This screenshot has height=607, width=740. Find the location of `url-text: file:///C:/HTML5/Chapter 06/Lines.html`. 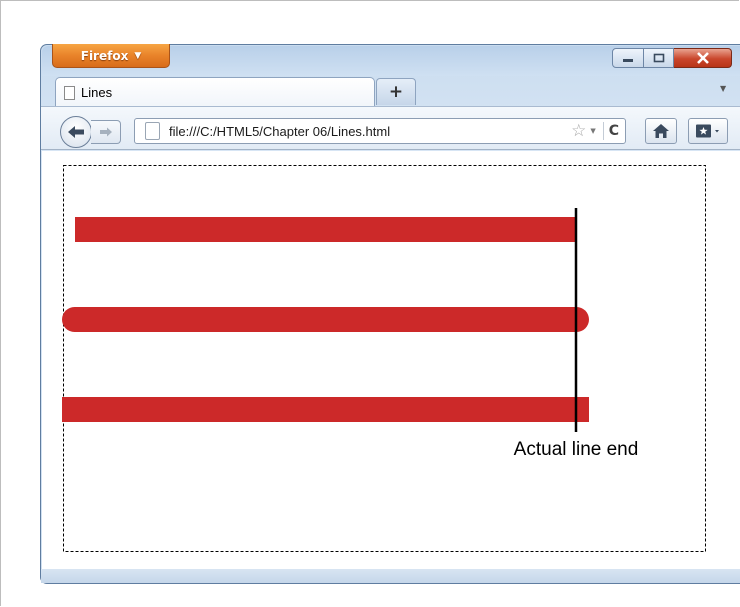

url-text: file:///C:/HTML5/Chapter 06/Lines.html is located at coordinates (280, 131).